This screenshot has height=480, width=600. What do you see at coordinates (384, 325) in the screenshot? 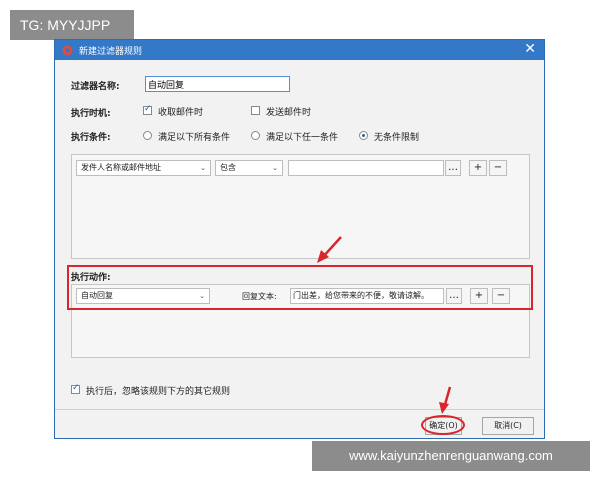
I see `annotation-arrows` at bounding box center [384, 325].